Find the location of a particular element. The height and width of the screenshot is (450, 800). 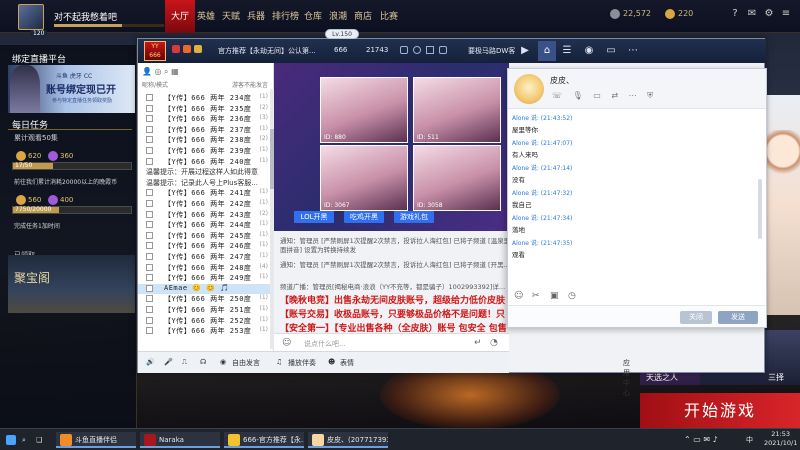

free-speech-icon: ◉ is located at coordinates (223, 362).